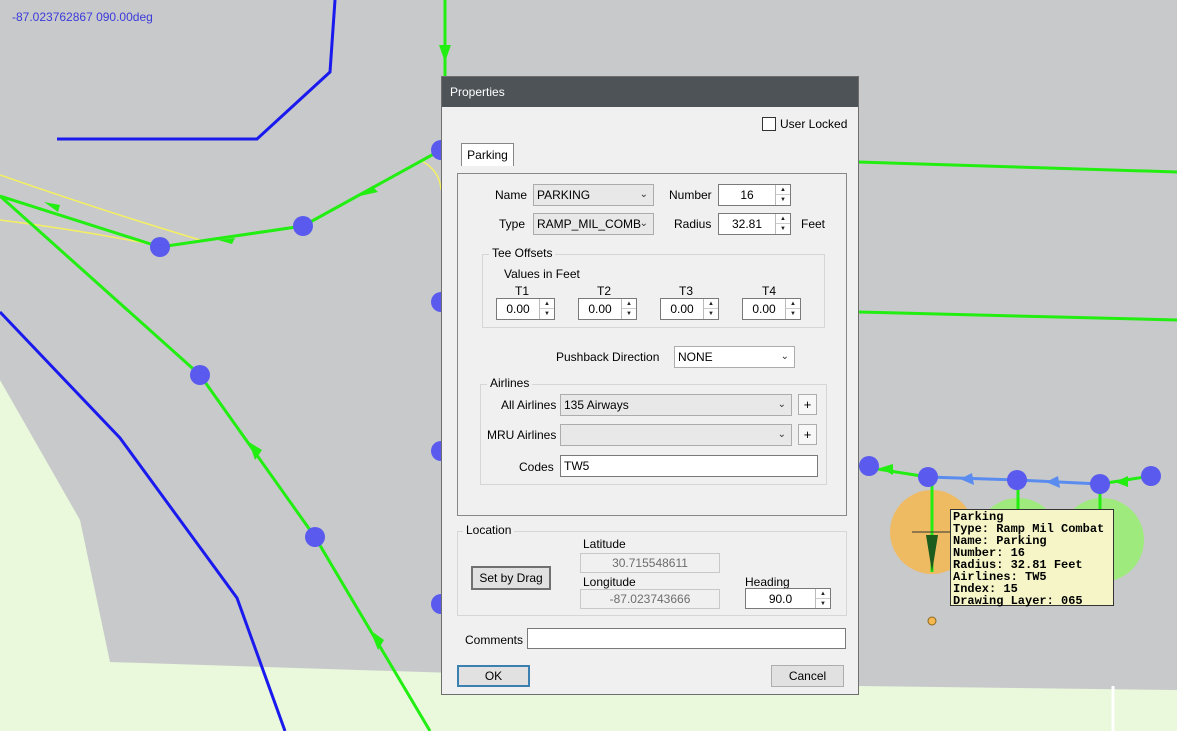 The image size is (1177, 731). What do you see at coordinates (525, 309) in the screenshot?
I see `t1-stepper: 0.00 ▲ ▼` at bounding box center [525, 309].